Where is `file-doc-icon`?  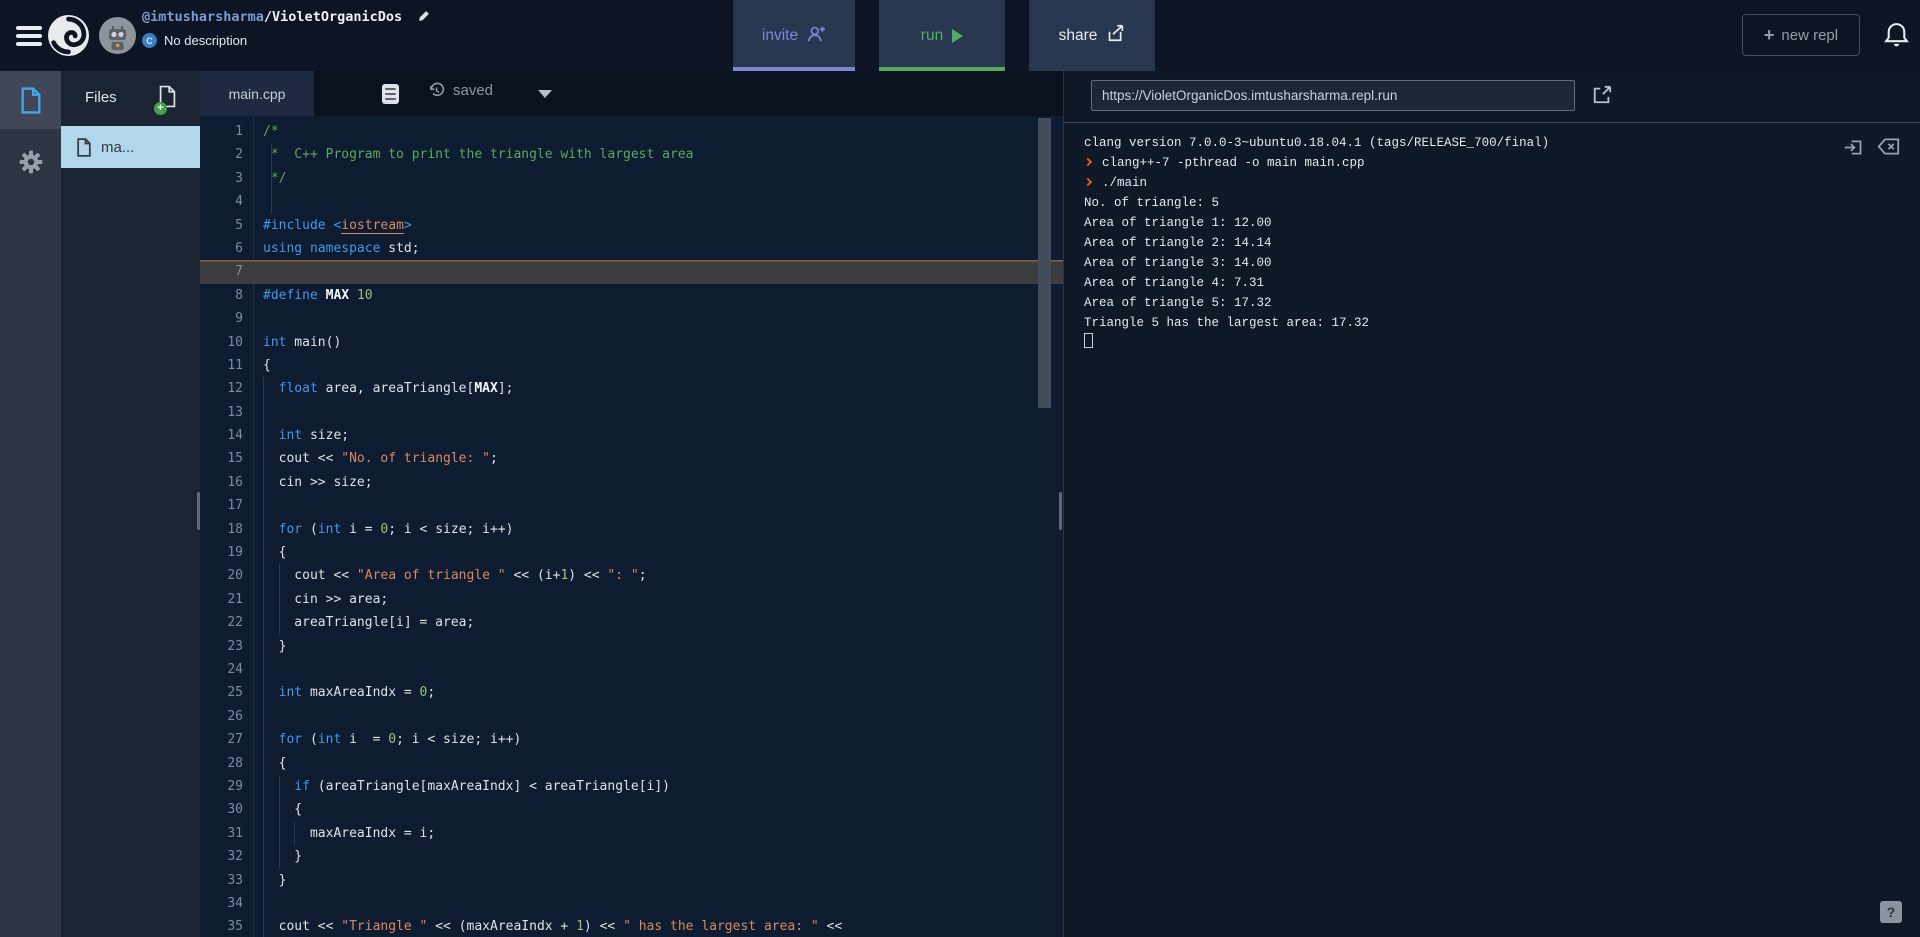
file-doc-icon is located at coordinates (30, 100).